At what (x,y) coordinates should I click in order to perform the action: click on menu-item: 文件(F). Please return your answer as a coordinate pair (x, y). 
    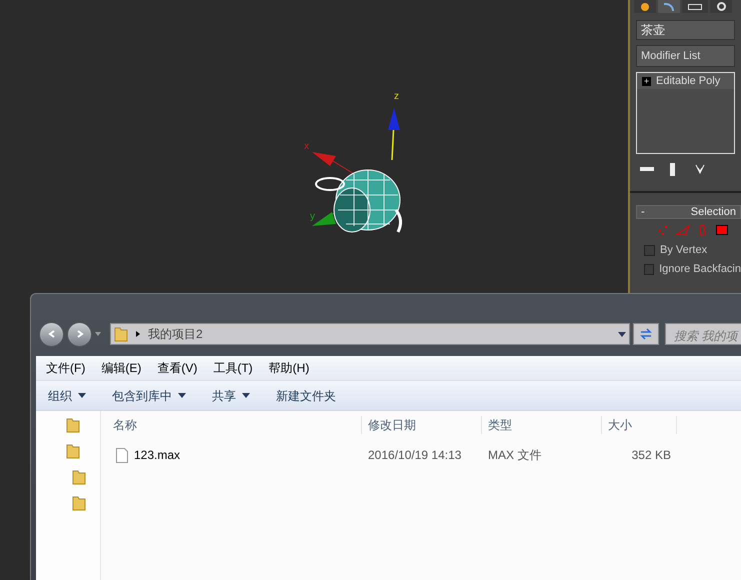
    Looking at the image, I should click on (66, 368).